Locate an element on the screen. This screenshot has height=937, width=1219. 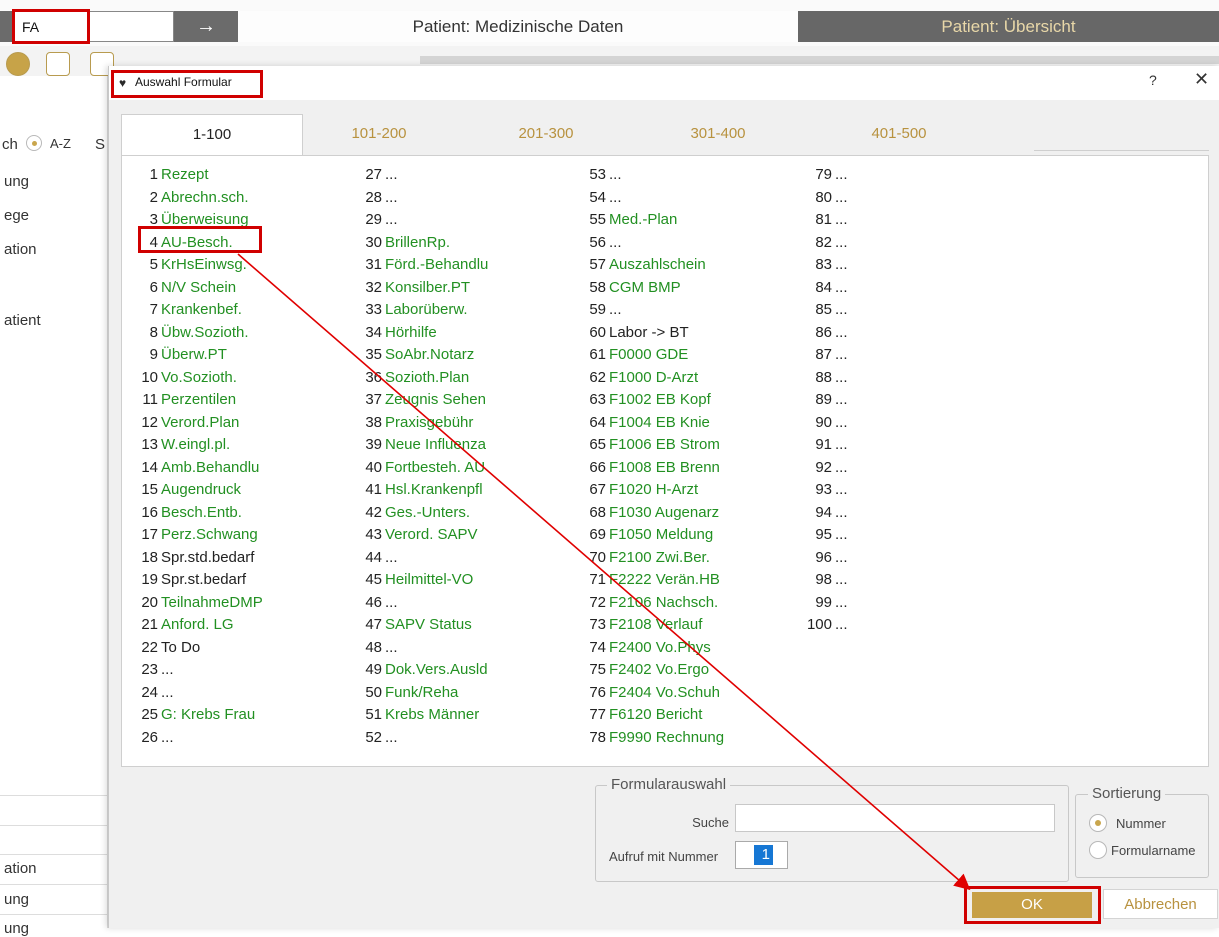
form-item: 76 F2404 Vo.Schuh is located at coordinates (654, 693).